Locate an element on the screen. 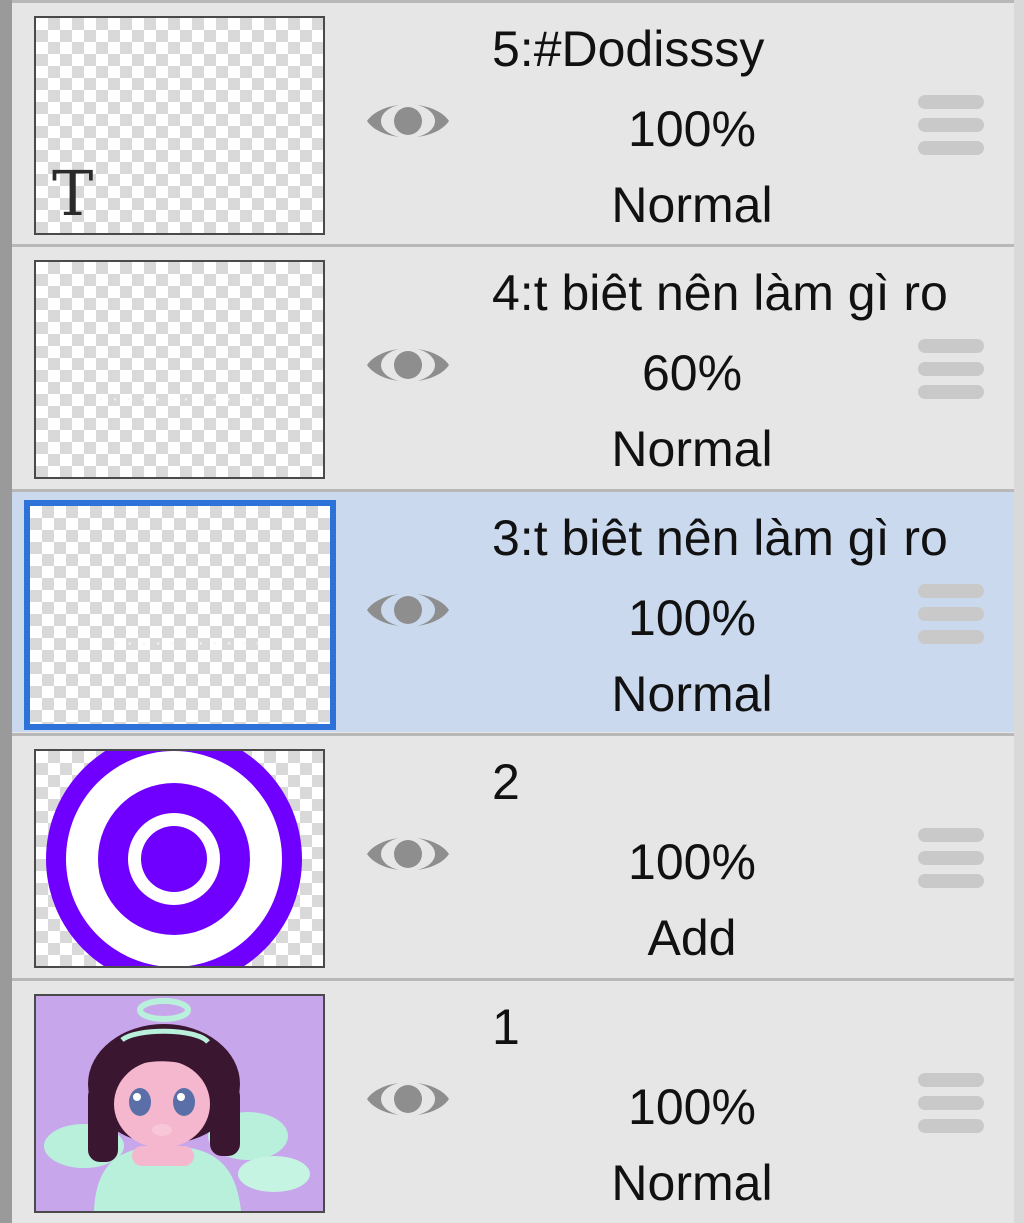  panel-scrollbar-track is located at coordinates (1019, 611).